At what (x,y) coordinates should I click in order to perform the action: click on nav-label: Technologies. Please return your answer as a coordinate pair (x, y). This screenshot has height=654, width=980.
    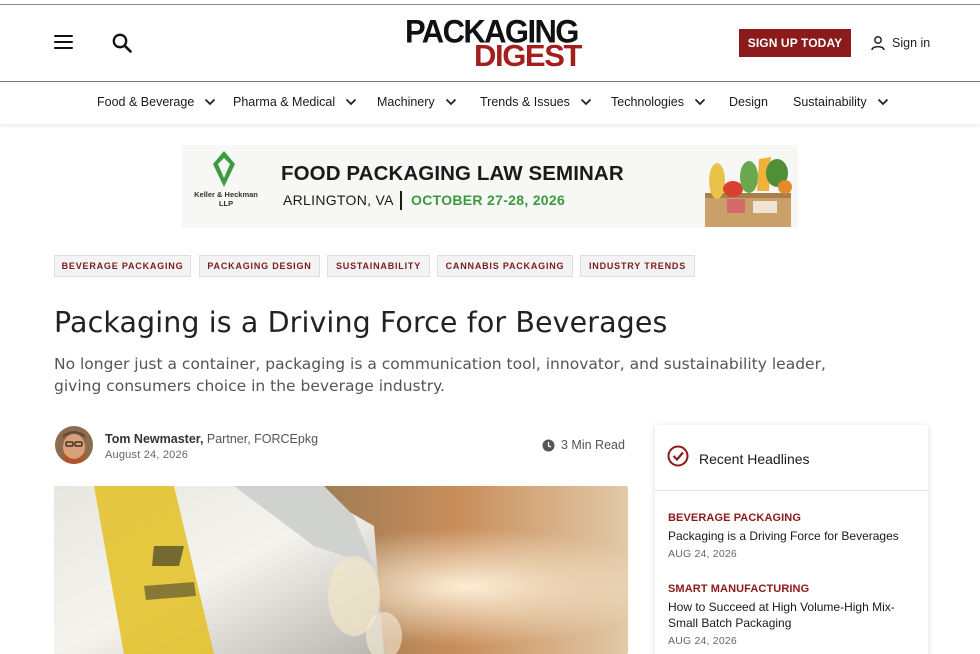
    Looking at the image, I should click on (647, 102).